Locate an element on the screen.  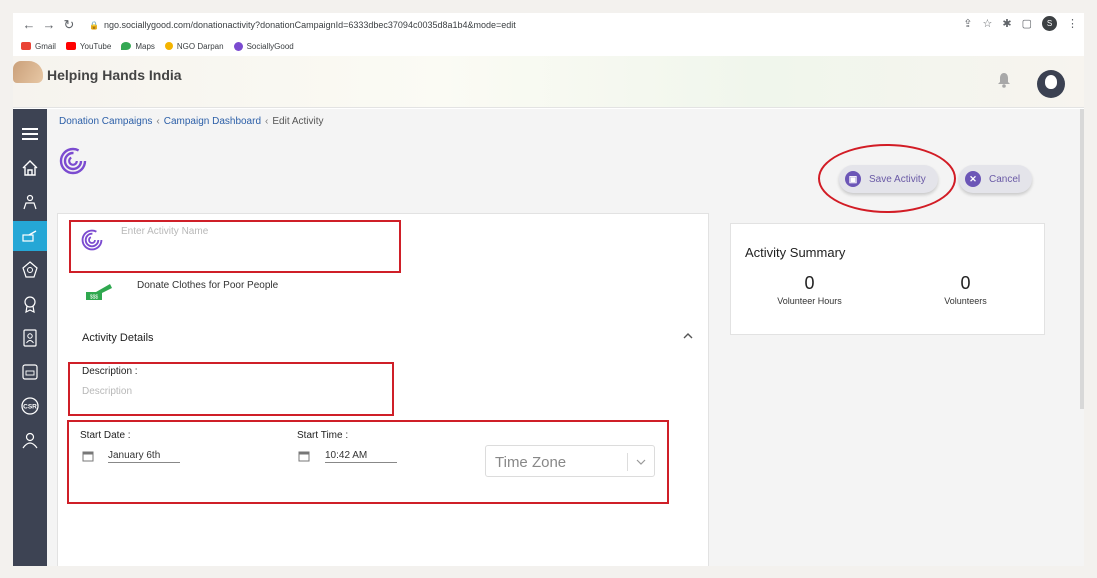
chevron-up-icon is located at coordinates (688, 336).